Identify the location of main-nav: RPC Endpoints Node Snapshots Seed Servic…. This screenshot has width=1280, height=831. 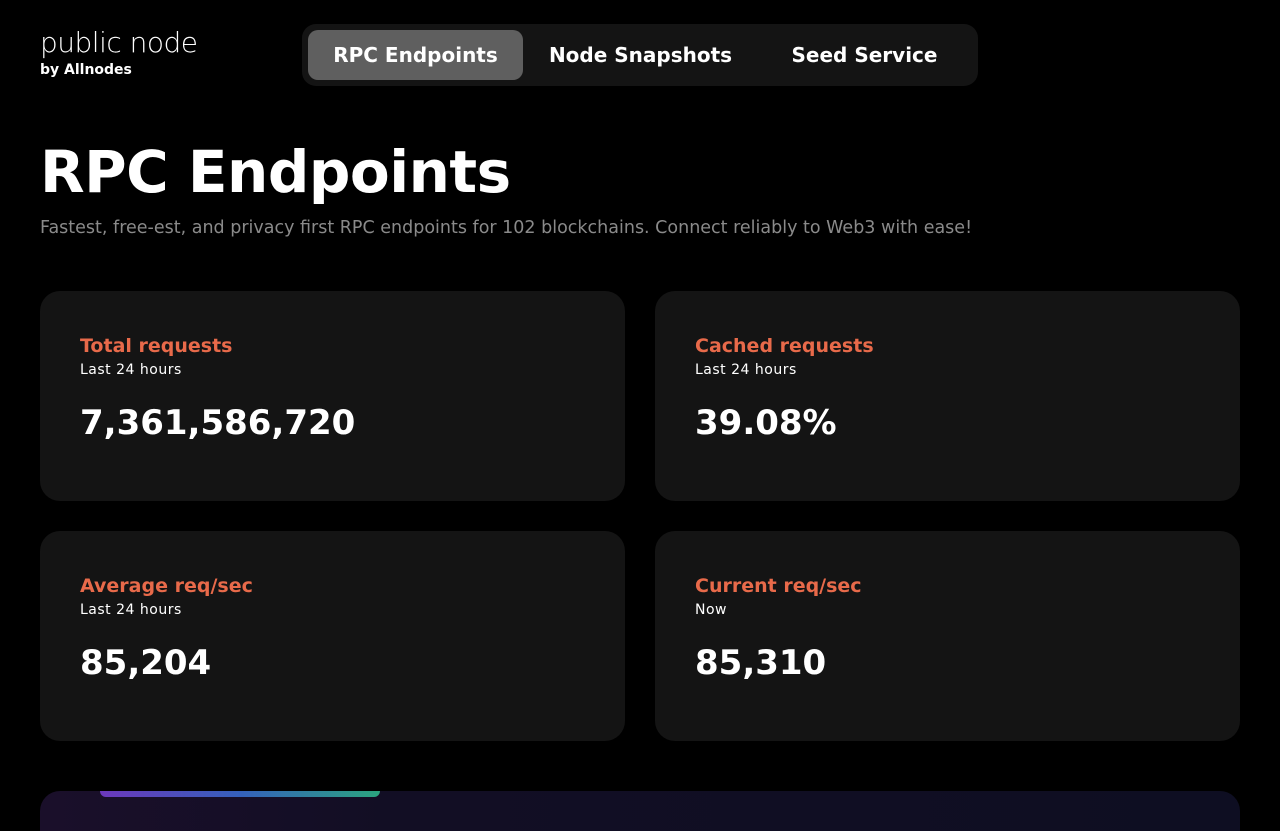
(640, 55).